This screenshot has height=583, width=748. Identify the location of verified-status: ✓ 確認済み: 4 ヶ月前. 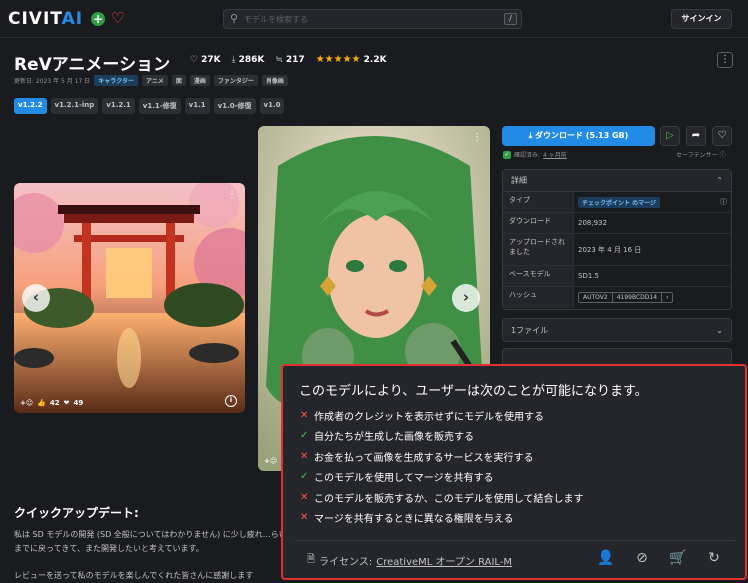
(535, 154).